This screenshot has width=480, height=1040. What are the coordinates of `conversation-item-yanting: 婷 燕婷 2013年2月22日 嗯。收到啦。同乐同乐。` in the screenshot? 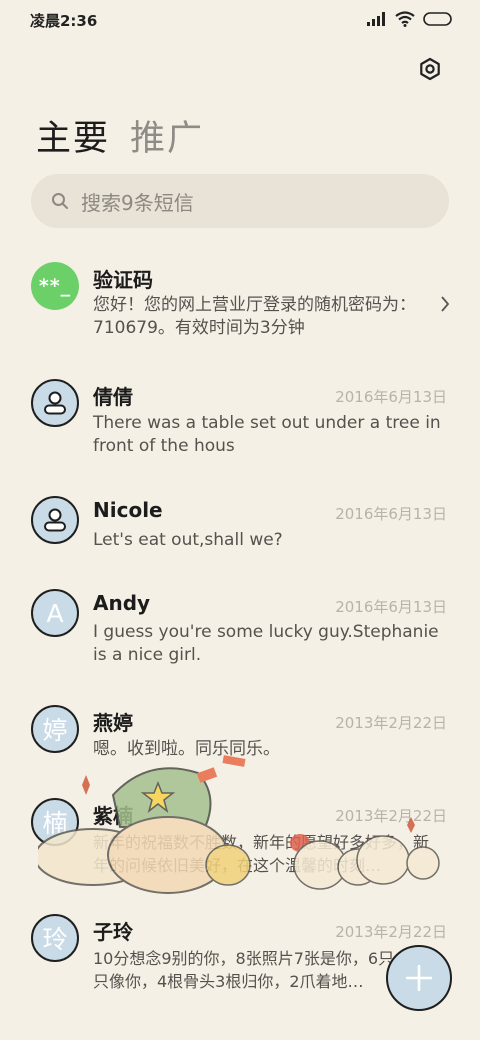 It's located at (240, 741).